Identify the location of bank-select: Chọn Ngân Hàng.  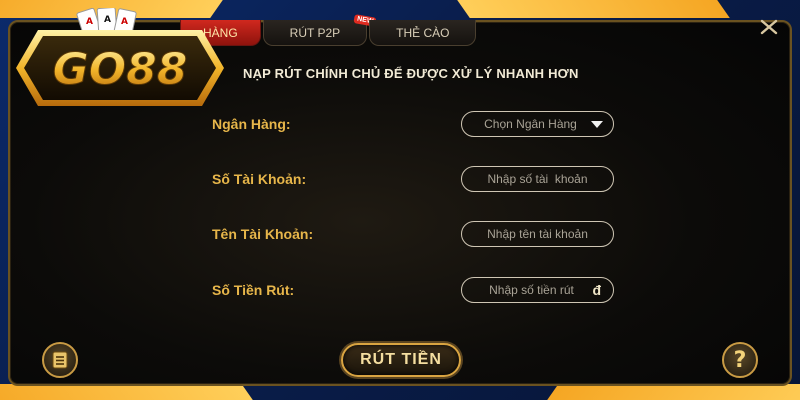
(537, 124).